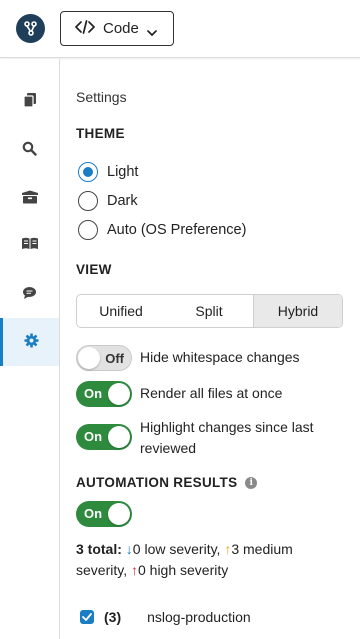 This screenshot has height=639, width=360. Describe the element at coordinates (104, 358) in the screenshot. I see `hide-whitespace-toggle: Off` at that location.